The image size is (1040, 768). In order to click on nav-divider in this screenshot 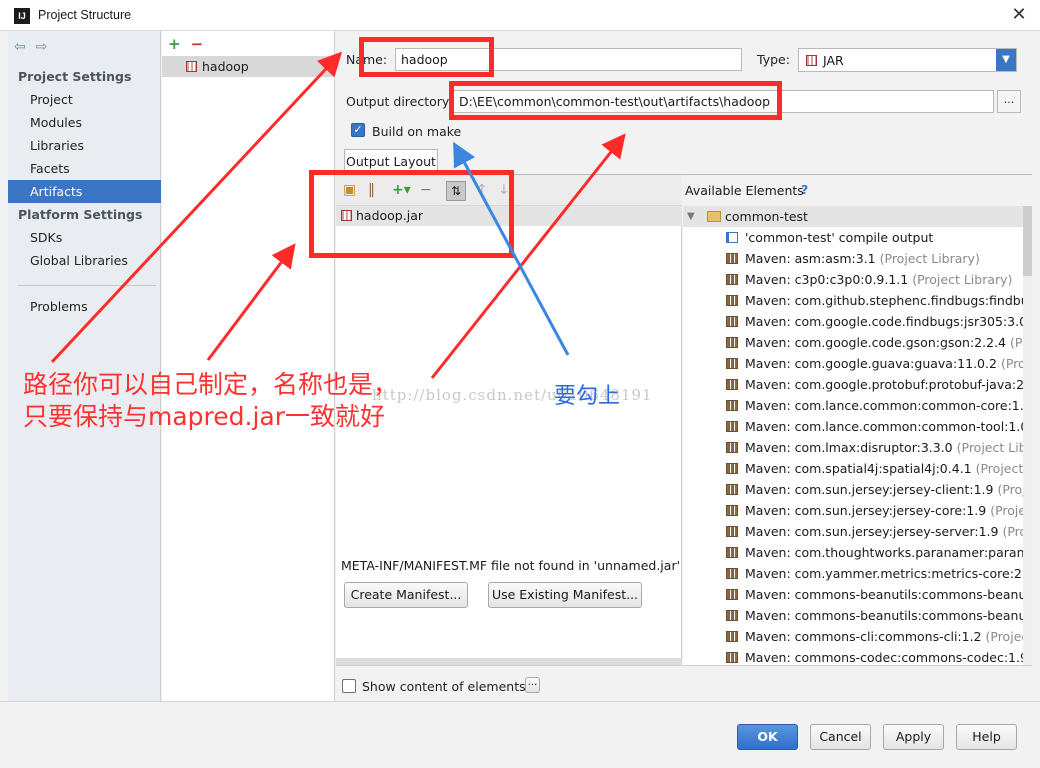, I will do `click(87, 285)`.